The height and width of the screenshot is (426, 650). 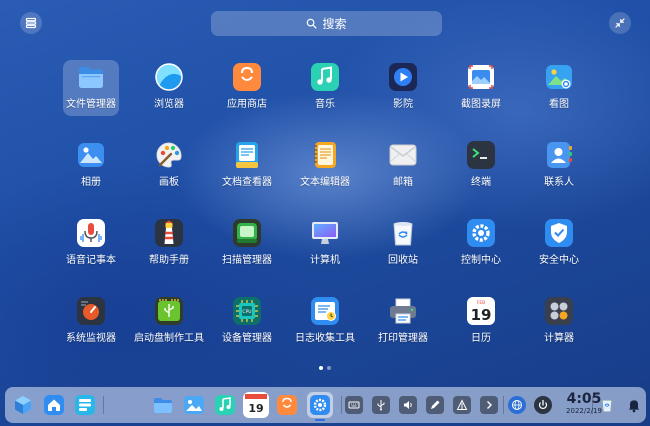 I want to click on search-icon, so click(x=312, y=23).